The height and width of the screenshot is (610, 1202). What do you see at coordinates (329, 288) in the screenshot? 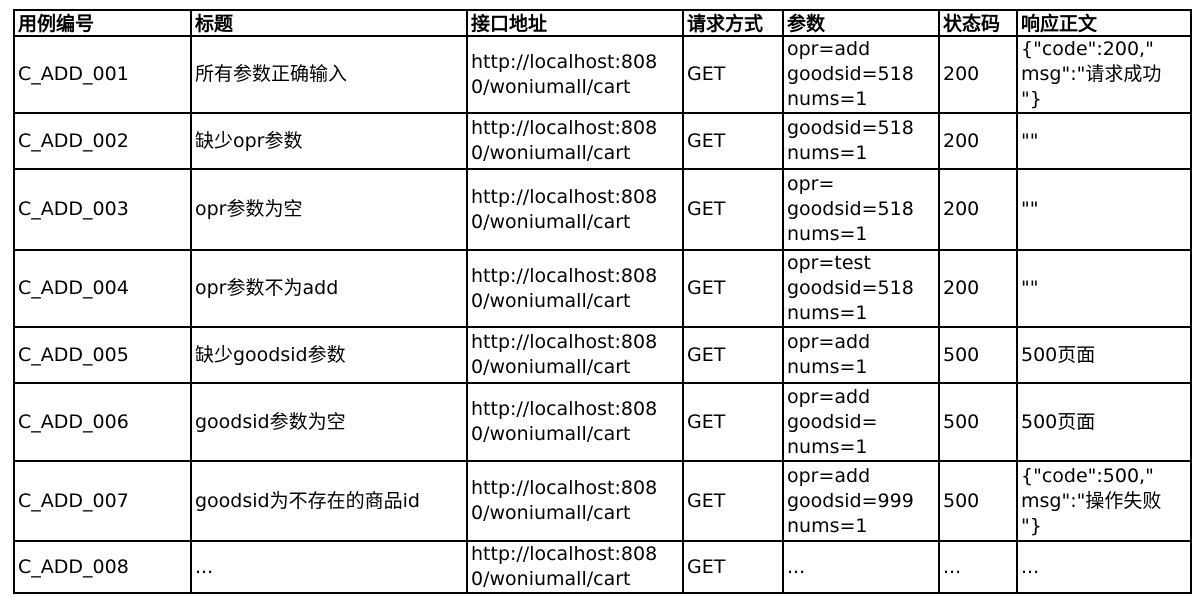
I see `title-cell: opr参数不为add` at bounding box center [329, 288].